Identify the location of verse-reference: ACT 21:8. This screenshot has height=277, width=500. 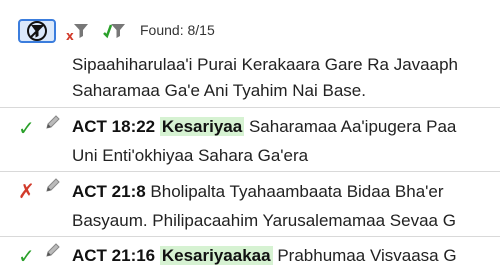
(109, 191).